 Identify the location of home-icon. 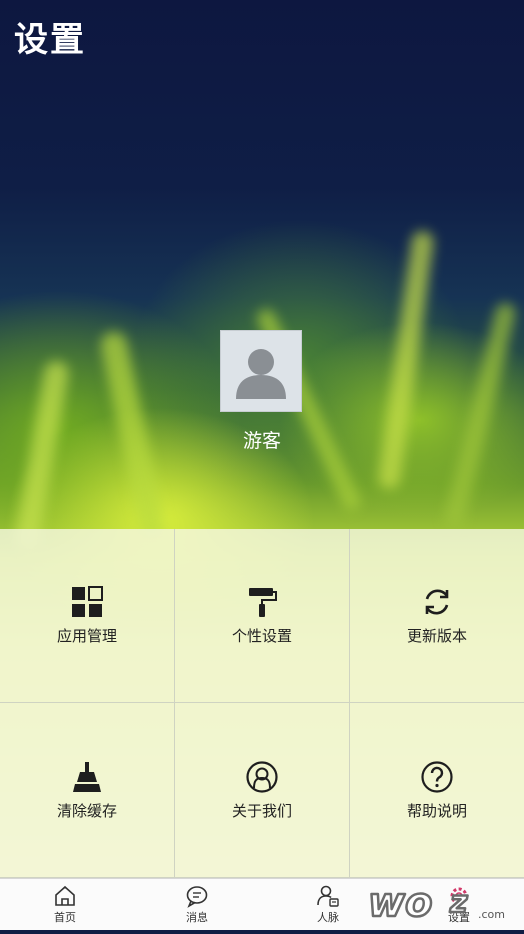
(65, 895).